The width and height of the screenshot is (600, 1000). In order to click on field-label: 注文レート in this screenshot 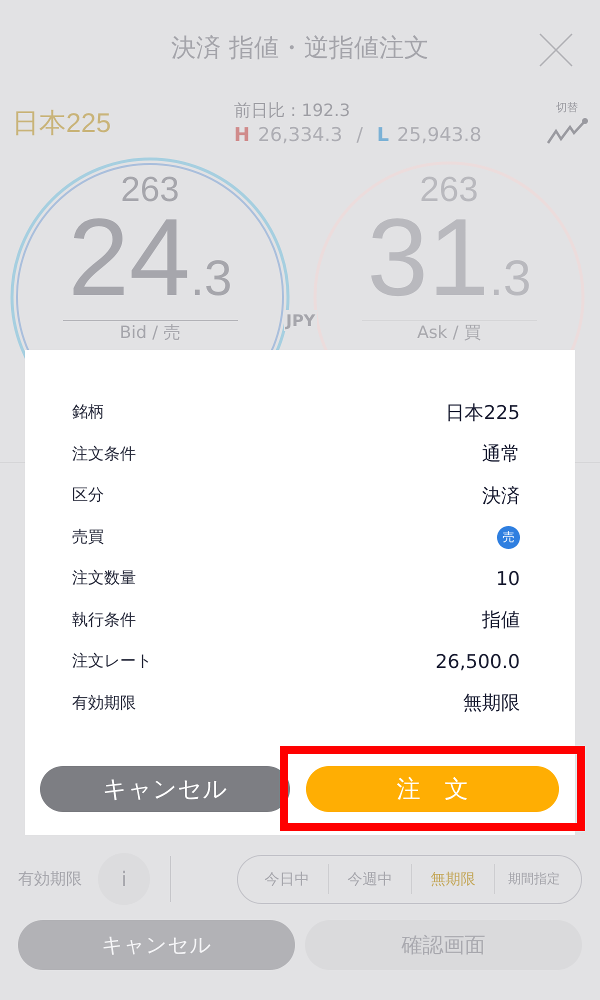, I will do `click(112, 661)`.